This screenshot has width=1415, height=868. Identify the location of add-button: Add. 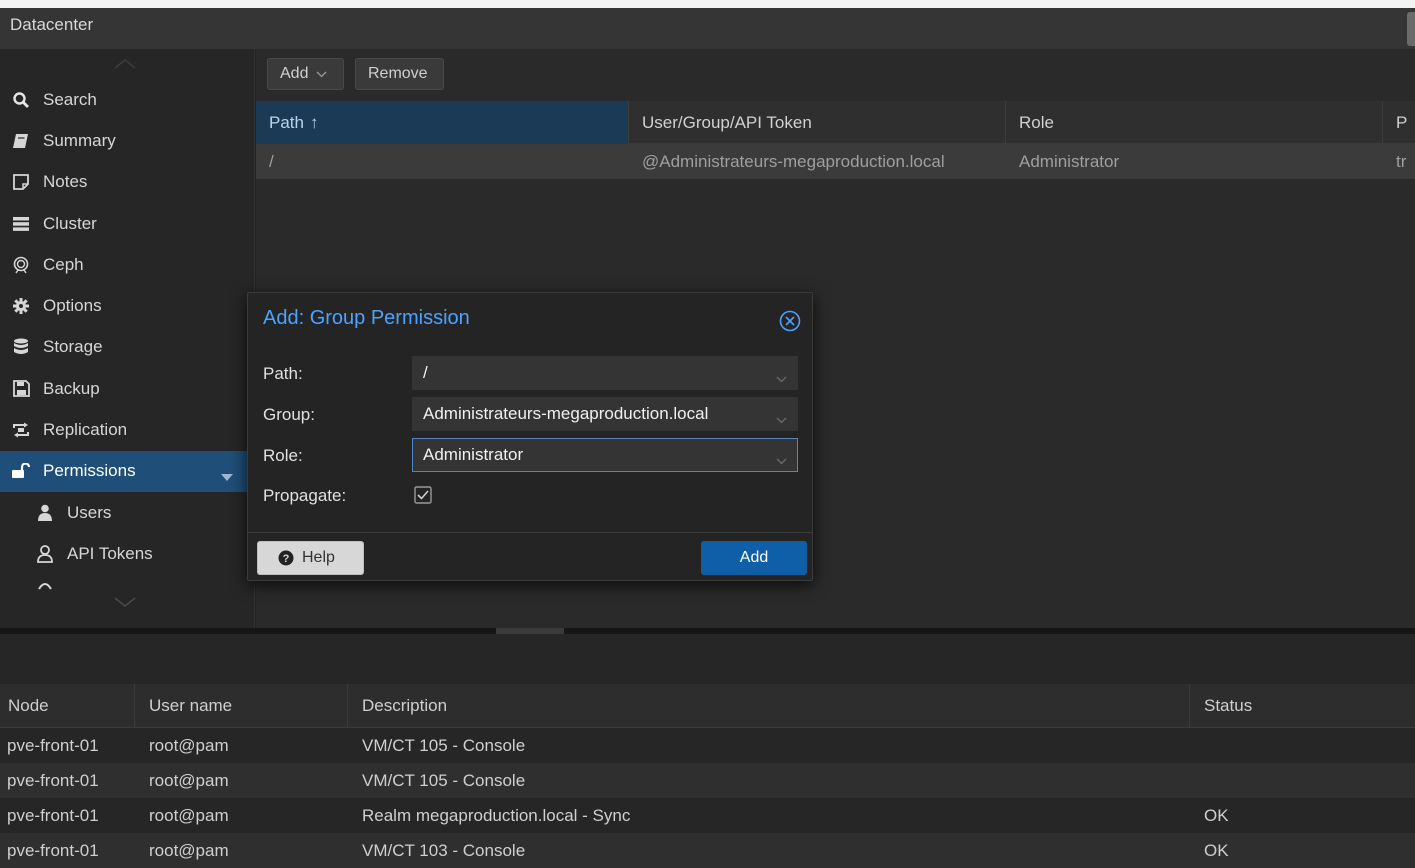
(754, 558).